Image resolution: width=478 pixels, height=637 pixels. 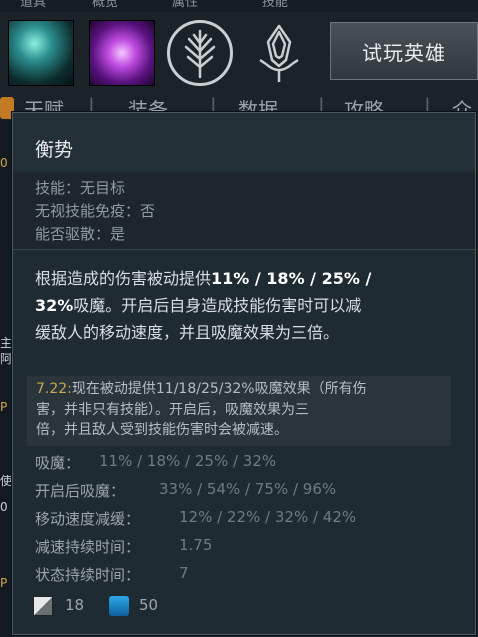 What do you see at coordinates (80, 234) in the screenshot?
I see `property-dispellable: 能否驱散：是` at bounding box center [80, 234].